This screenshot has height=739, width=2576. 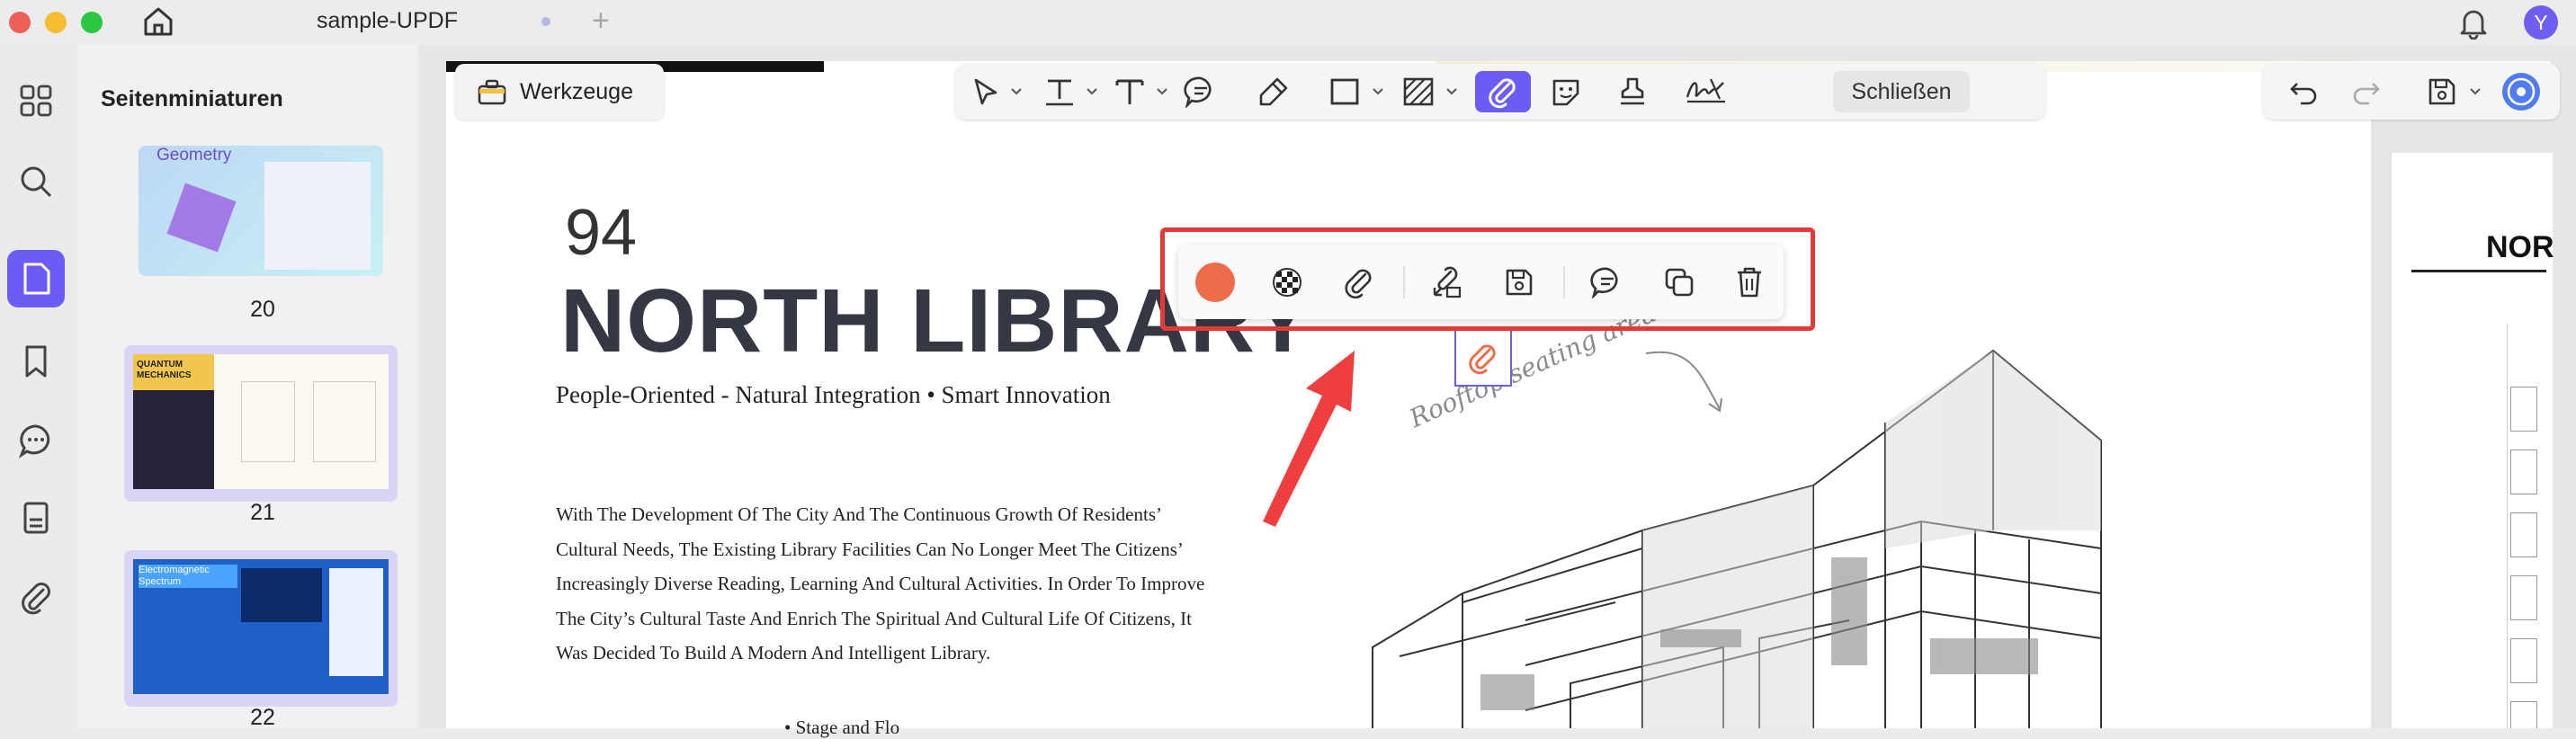 What do you see at coordinates (92, 22) in the screenshot?
I see `zoom-window-button` at bounding box center [92, 22].